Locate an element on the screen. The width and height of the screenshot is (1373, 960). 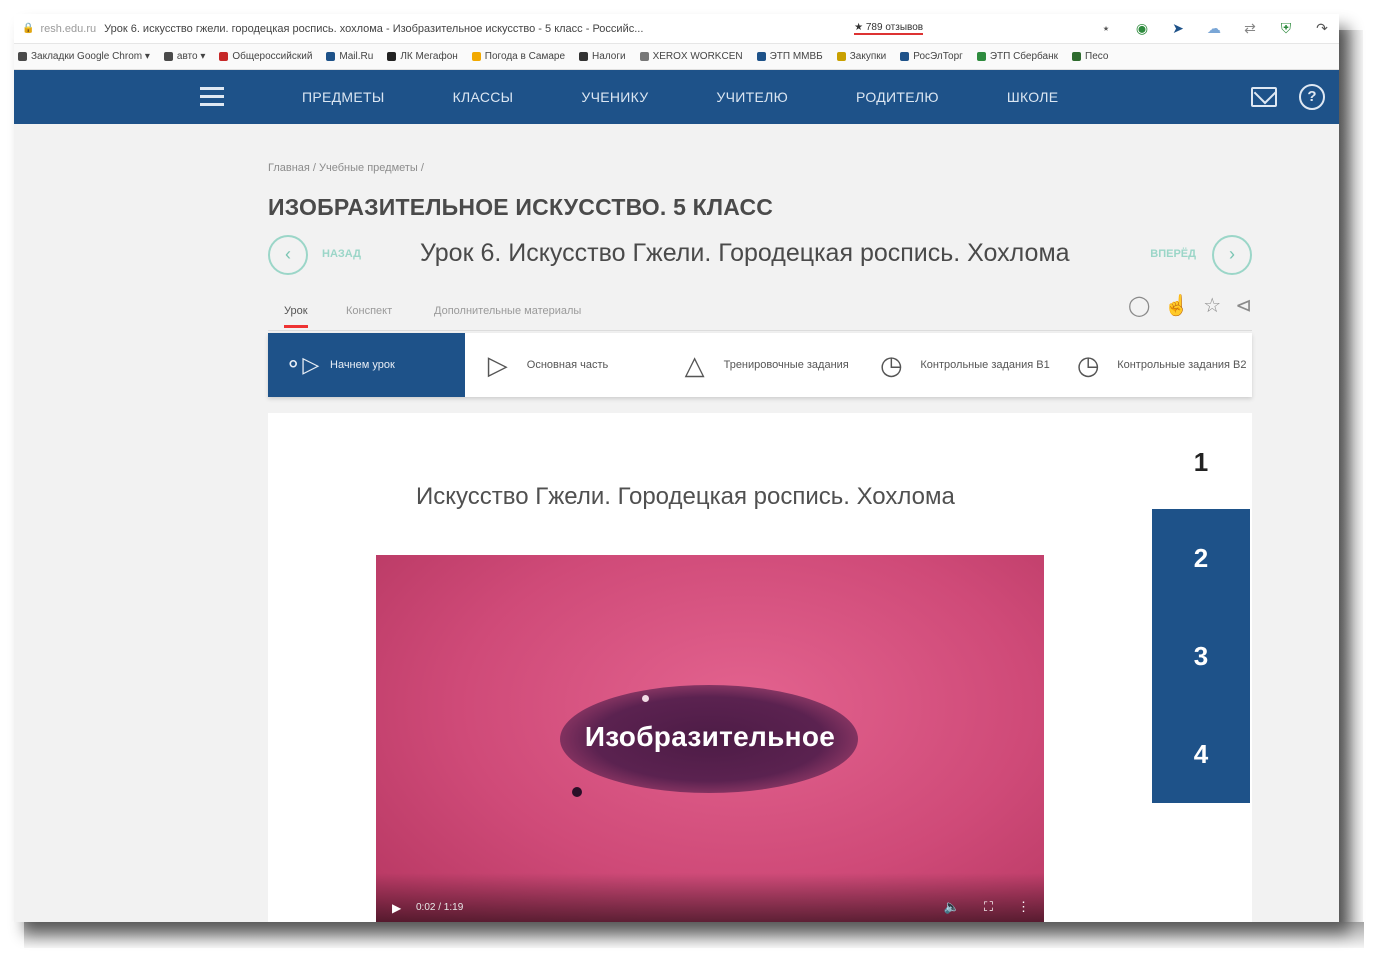
slide-number-1: 1 is located at coordinates (1201, 461).